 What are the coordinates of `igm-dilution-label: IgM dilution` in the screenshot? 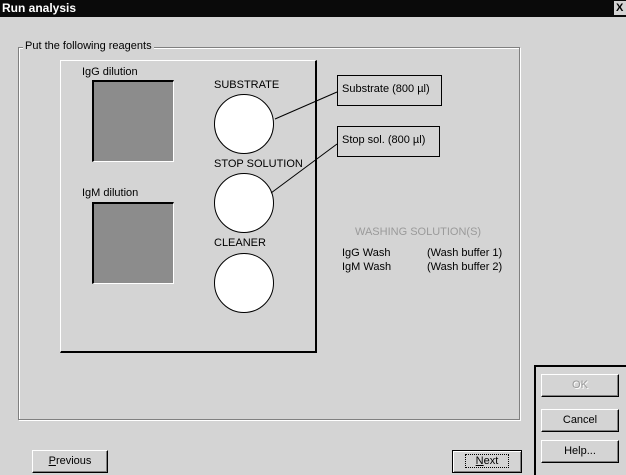 It's located at (110, 193).